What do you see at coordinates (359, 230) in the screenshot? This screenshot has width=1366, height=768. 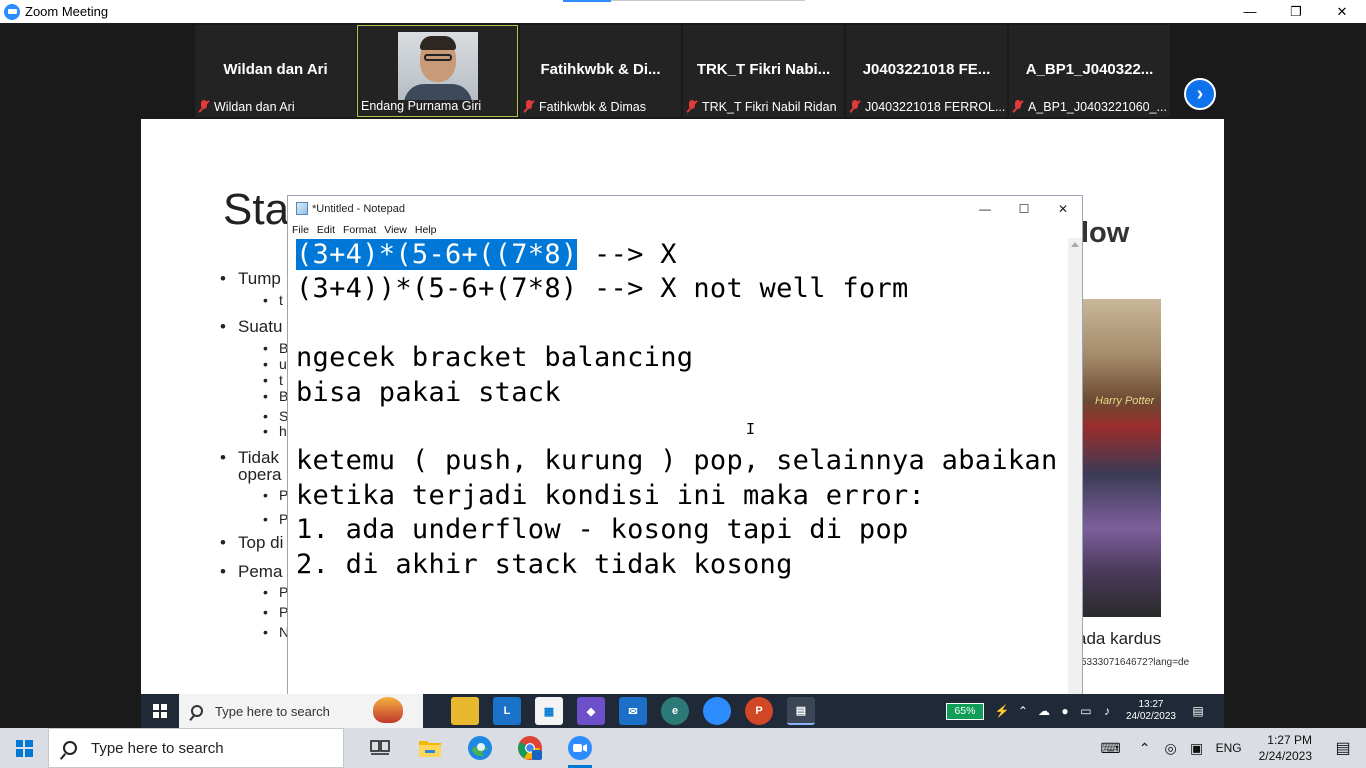 I see `menu-format: Format` at bounding box center [359, 230].